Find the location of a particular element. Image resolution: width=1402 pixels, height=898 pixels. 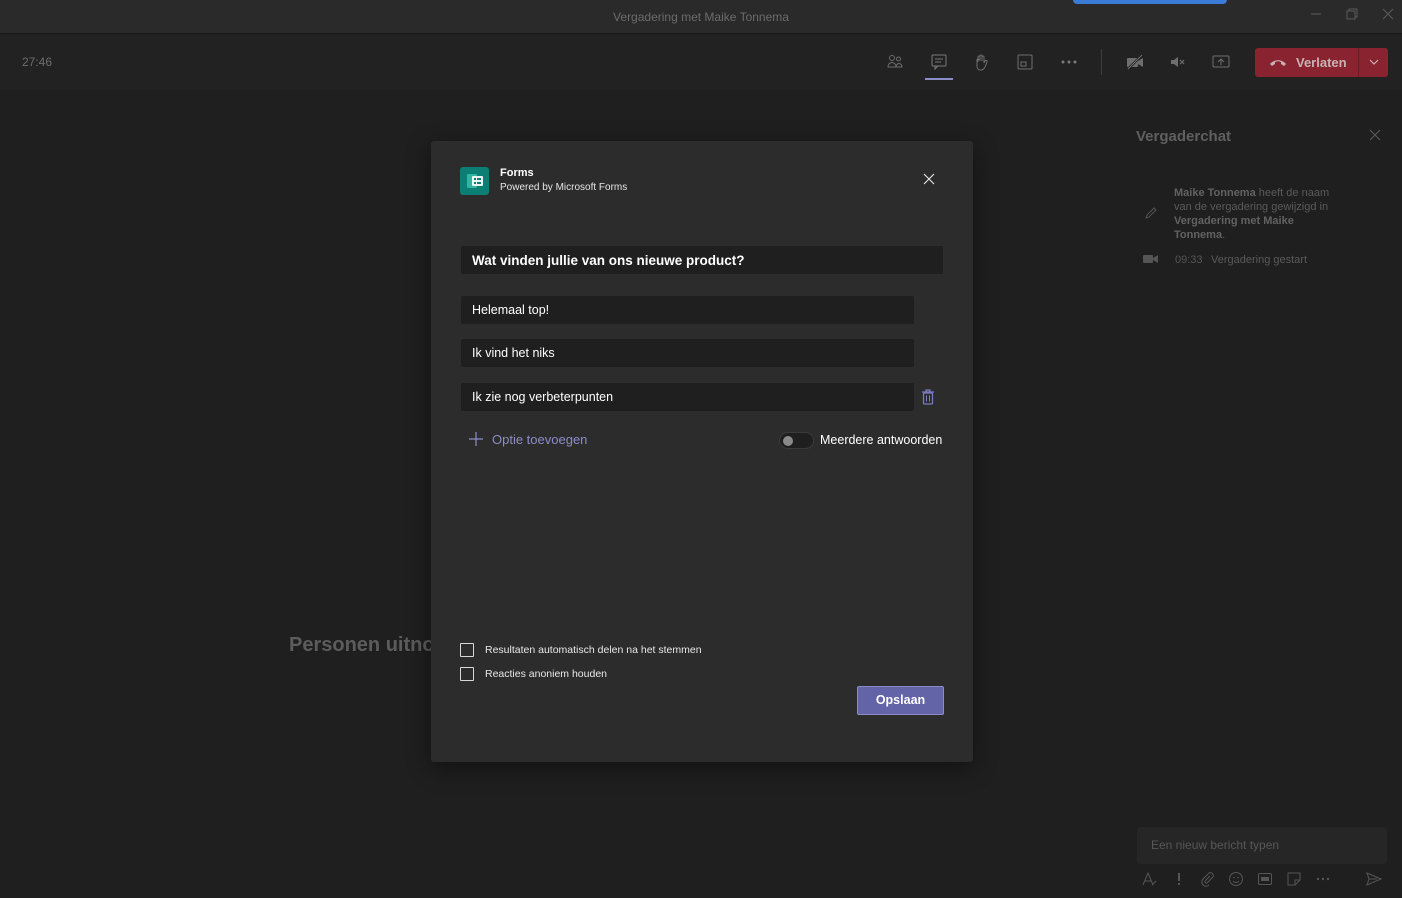

anonymous-checkbox is located at coordinates (467, 674).